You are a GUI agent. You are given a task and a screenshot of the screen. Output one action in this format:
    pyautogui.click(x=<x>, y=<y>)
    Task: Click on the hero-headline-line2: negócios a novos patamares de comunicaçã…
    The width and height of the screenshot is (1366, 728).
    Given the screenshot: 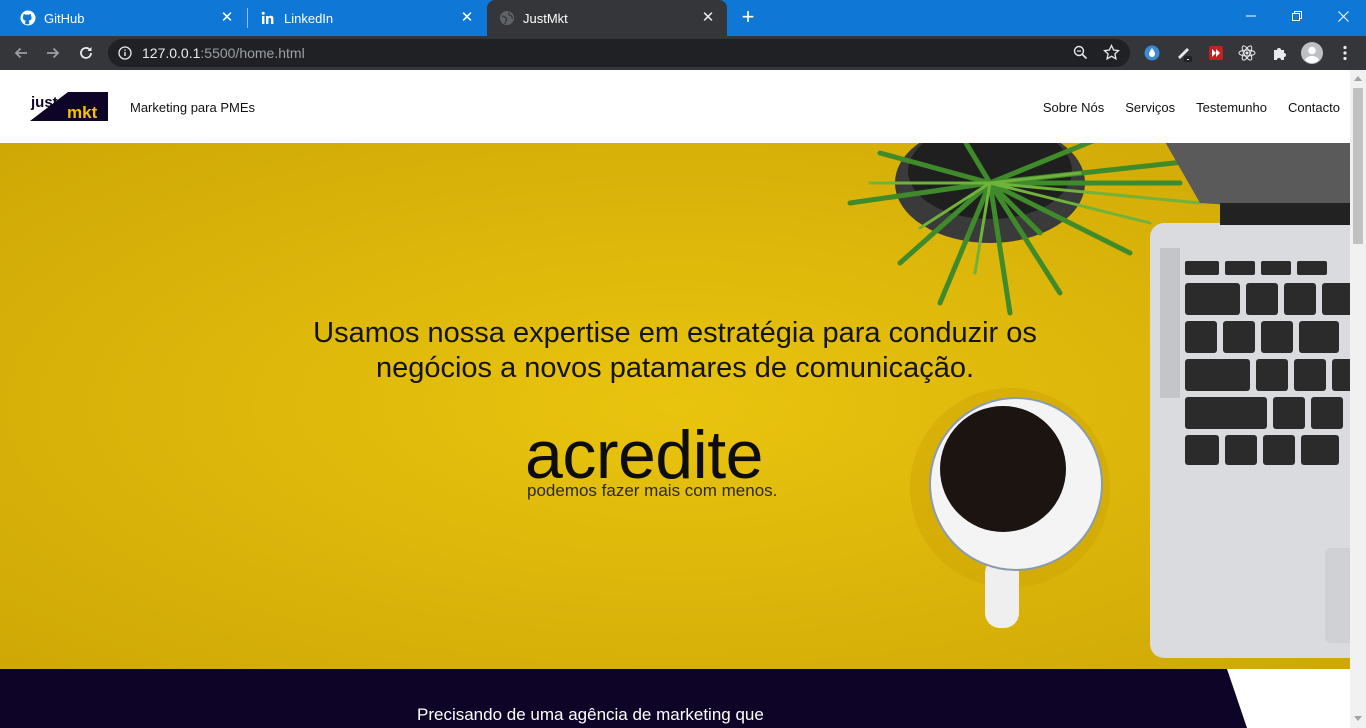 What is the action you would take?
    pyautogui.click(x=675, y=368)
    